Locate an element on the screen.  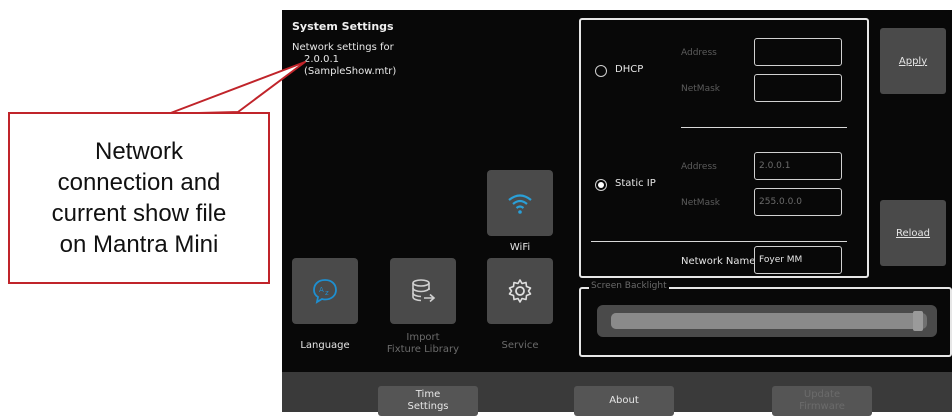
svg-text: z is located at coordinates (327, 293).